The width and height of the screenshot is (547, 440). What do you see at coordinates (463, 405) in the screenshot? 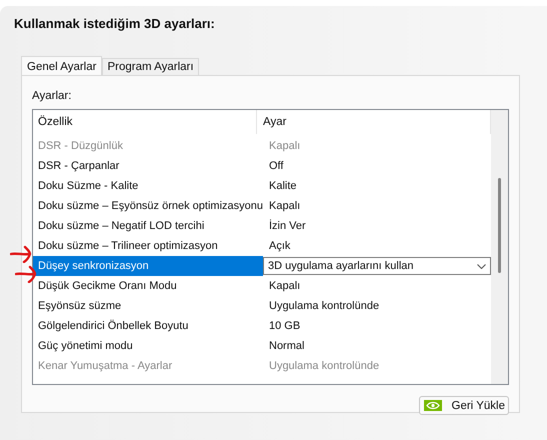
I see `restore-button: Geri Yükle` at bounding box center [463, 405].